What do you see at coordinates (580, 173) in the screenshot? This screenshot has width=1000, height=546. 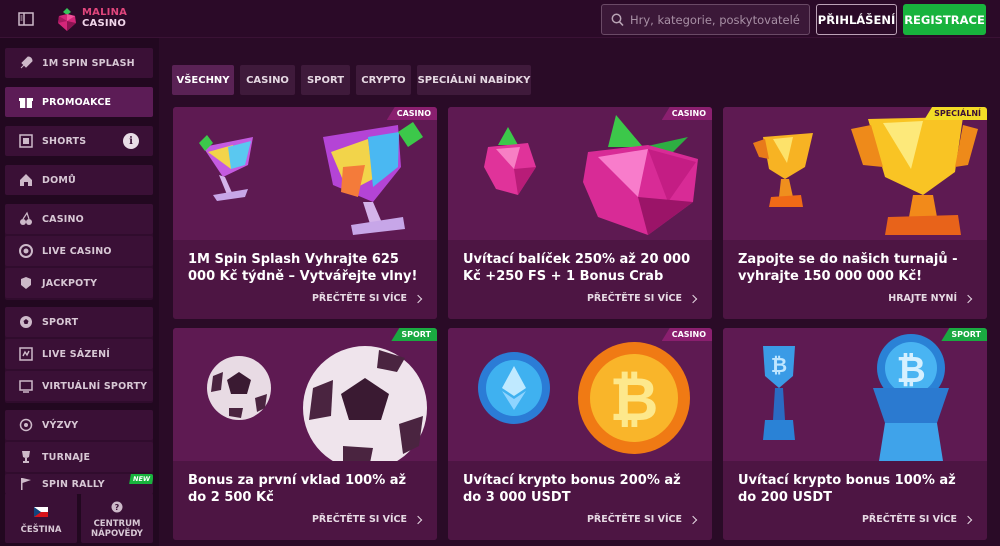 I see `promo-image-raspberries: CASINO` at bounding box center [580, 173].